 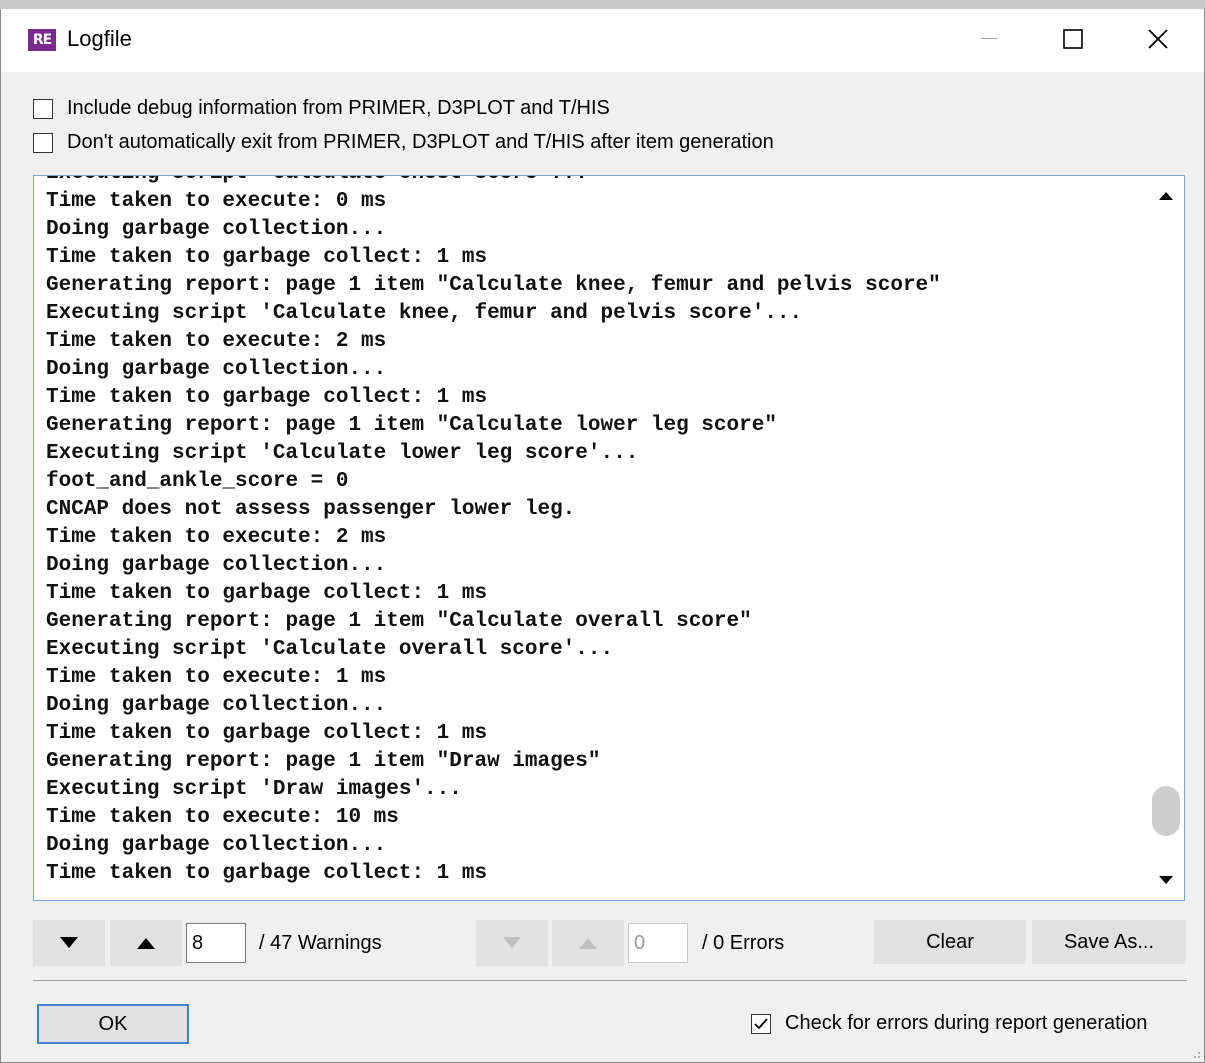 What do you see at coordinates (113, 1024) in the screenshot?
I see `ok-button: OK` at bounding box center [113, 1024].